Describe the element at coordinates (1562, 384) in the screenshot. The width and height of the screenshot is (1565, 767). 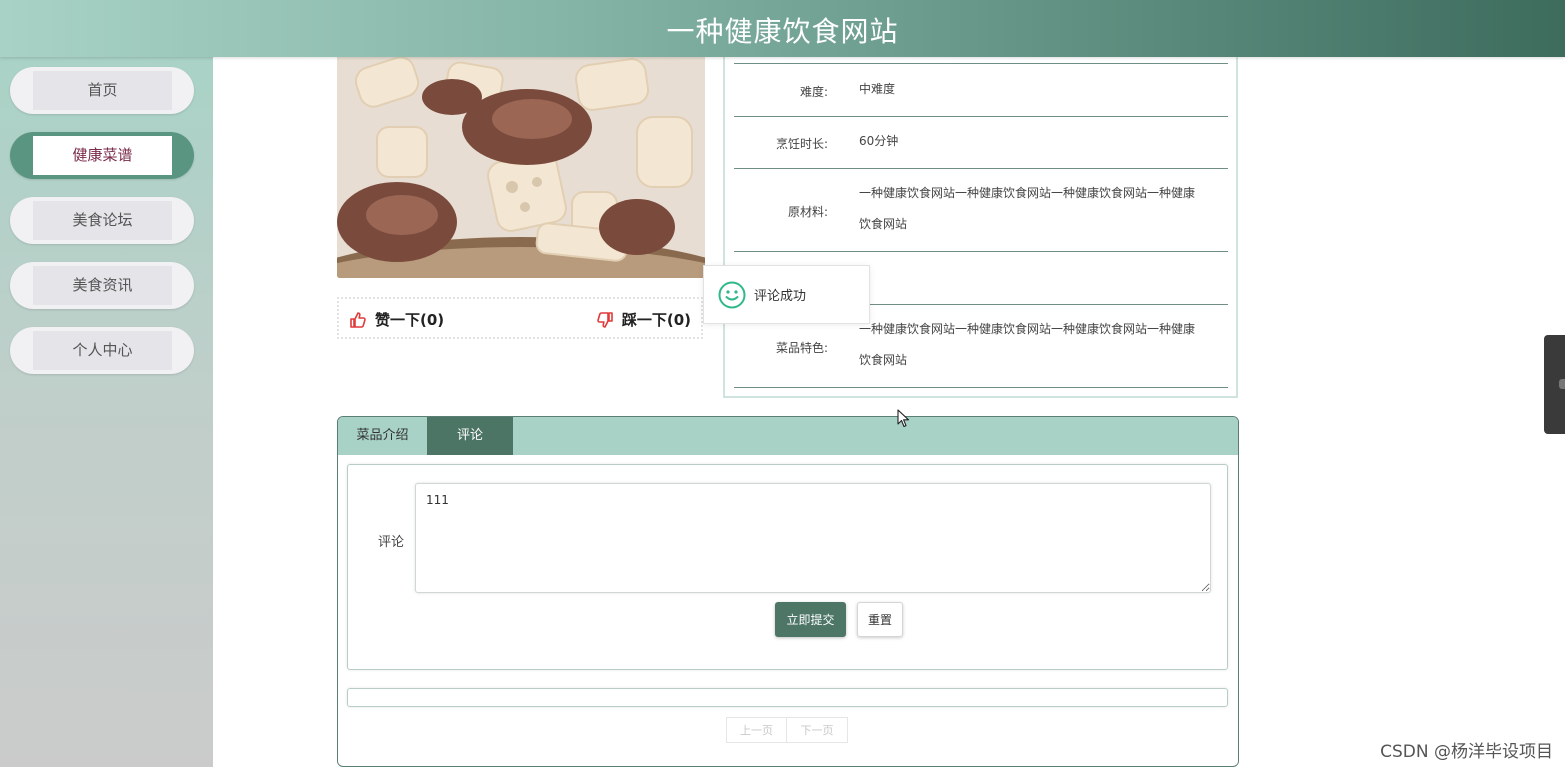
I see `chevron-left-icon` at that location.